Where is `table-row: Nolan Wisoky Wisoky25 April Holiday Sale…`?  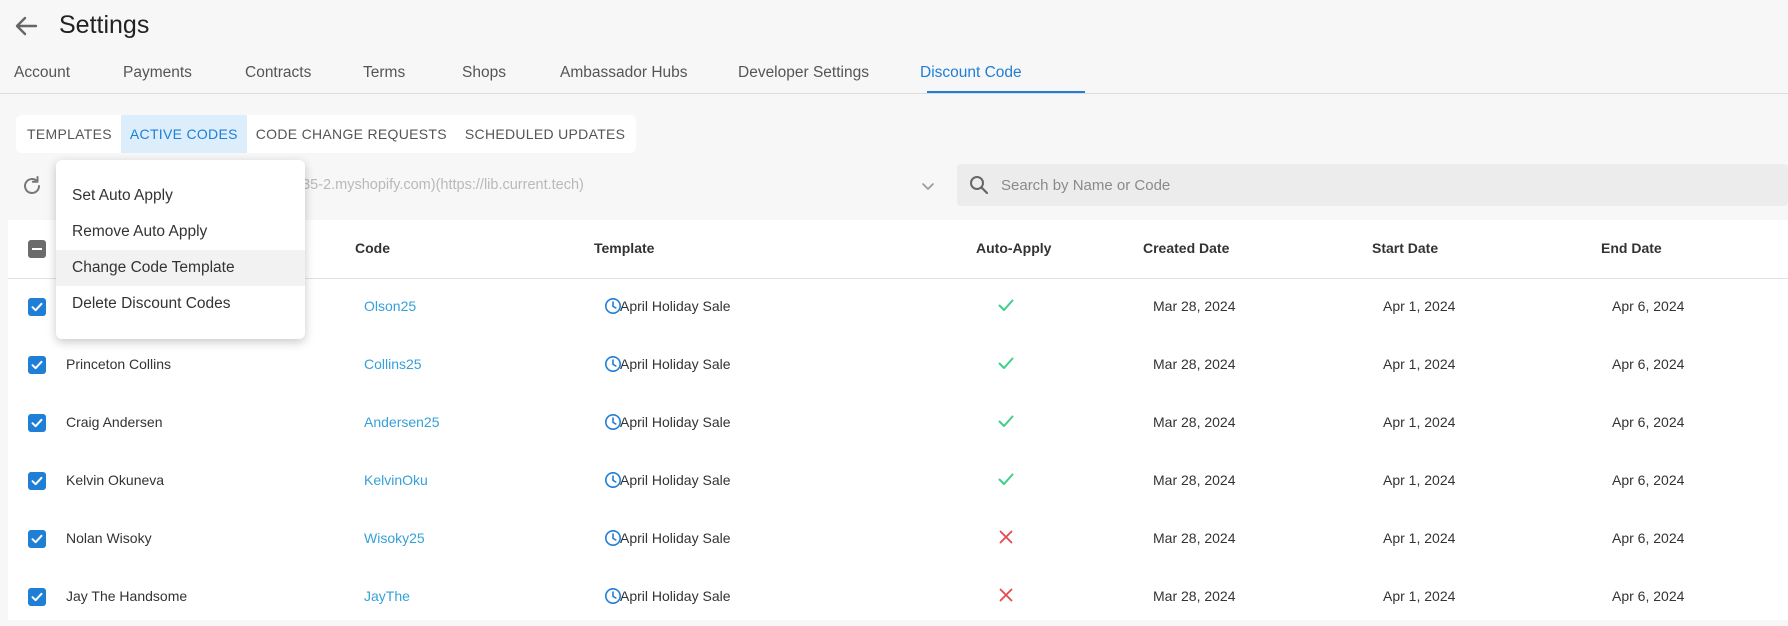 table-row: Nolan Wisoky Wisoky25 April Holiday Sale… is located at coordinates (898, 539).